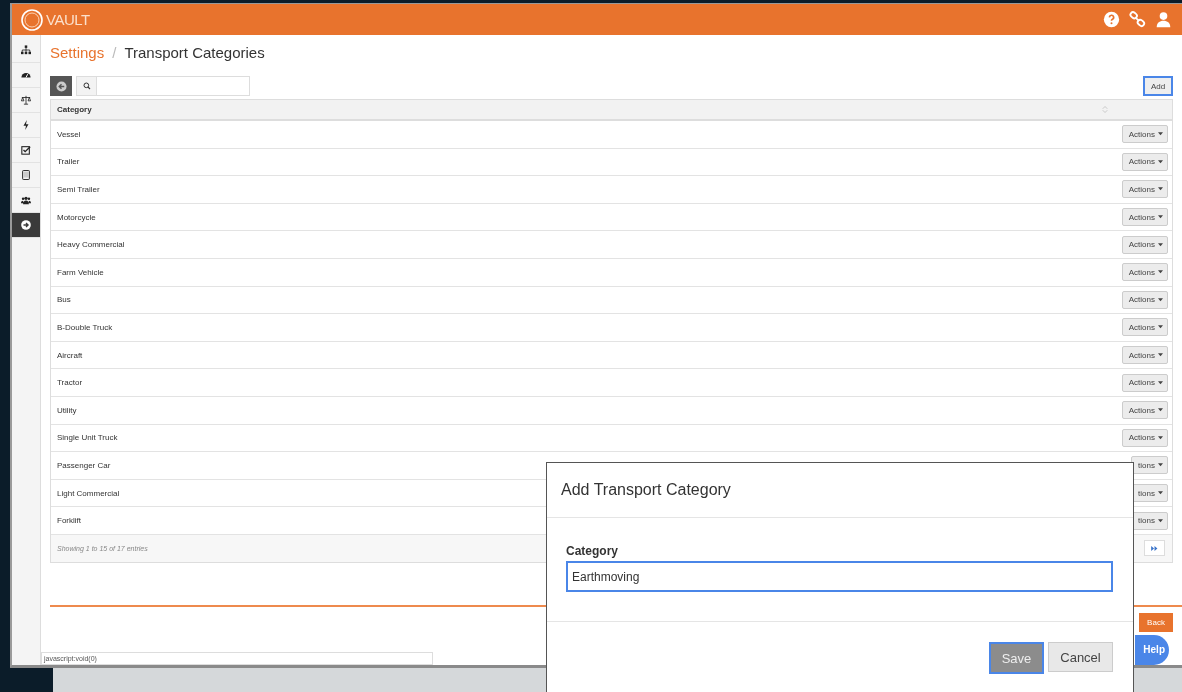 Image resolution: width=1182 pixels, height=692 pixels. Describe the element at coordinates (646, 490) in the screenshot. I see `dialog-title: Add Transport Category` at that location.